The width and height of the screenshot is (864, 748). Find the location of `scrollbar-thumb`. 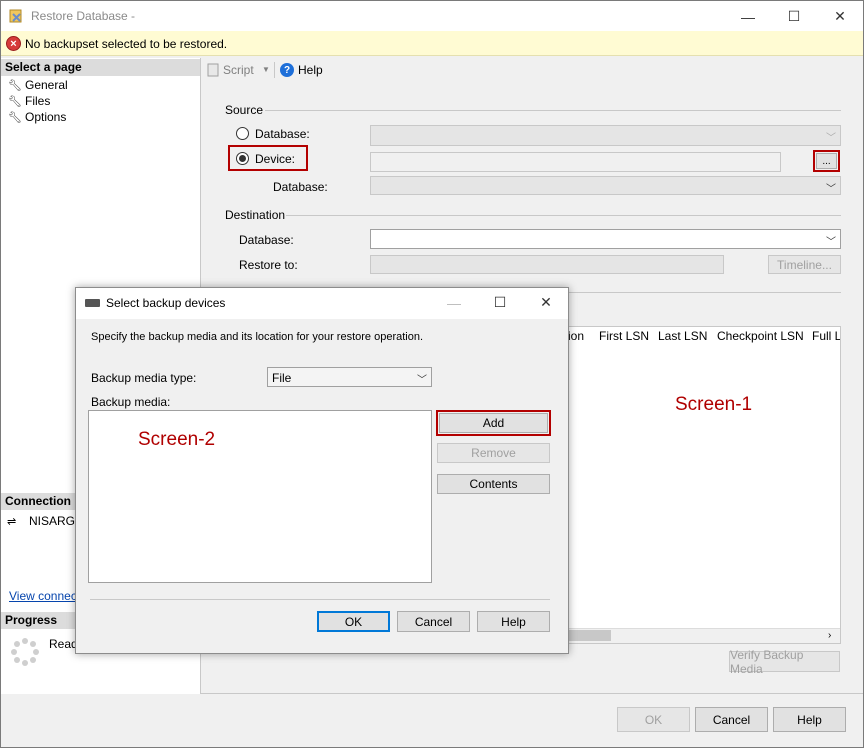

scrollbar-thumb is located at coordinates (589, 635).